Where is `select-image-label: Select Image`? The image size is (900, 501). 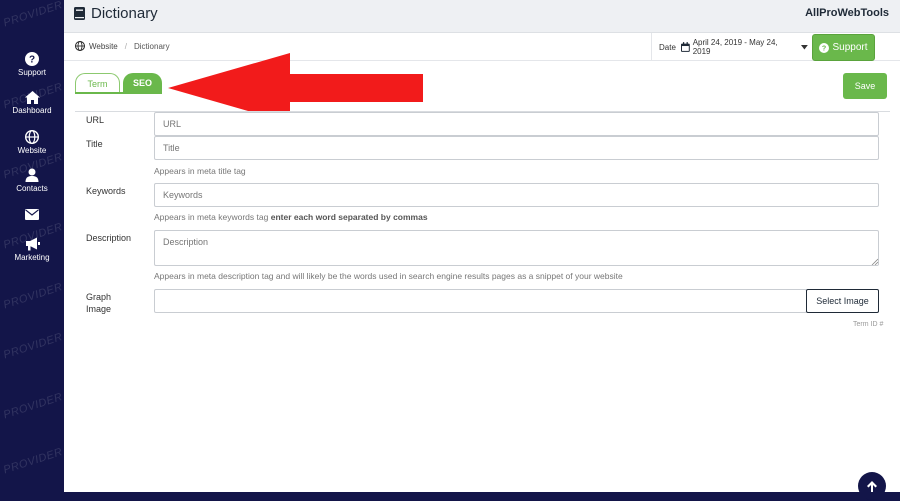 select-image-label: Select Image is located at coordinates (842, 301).